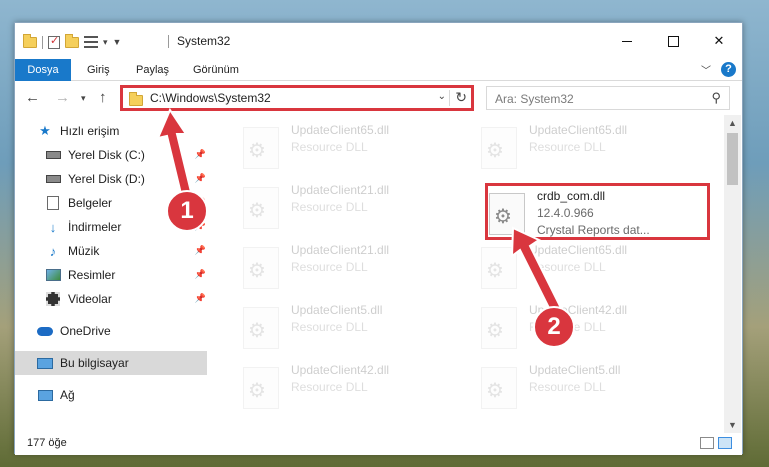 The width and height of the screenshot is (769, 467). Describe the element at coordinates (43, 70) in the screenshot. I see `tab-file: Dosya` at that location.